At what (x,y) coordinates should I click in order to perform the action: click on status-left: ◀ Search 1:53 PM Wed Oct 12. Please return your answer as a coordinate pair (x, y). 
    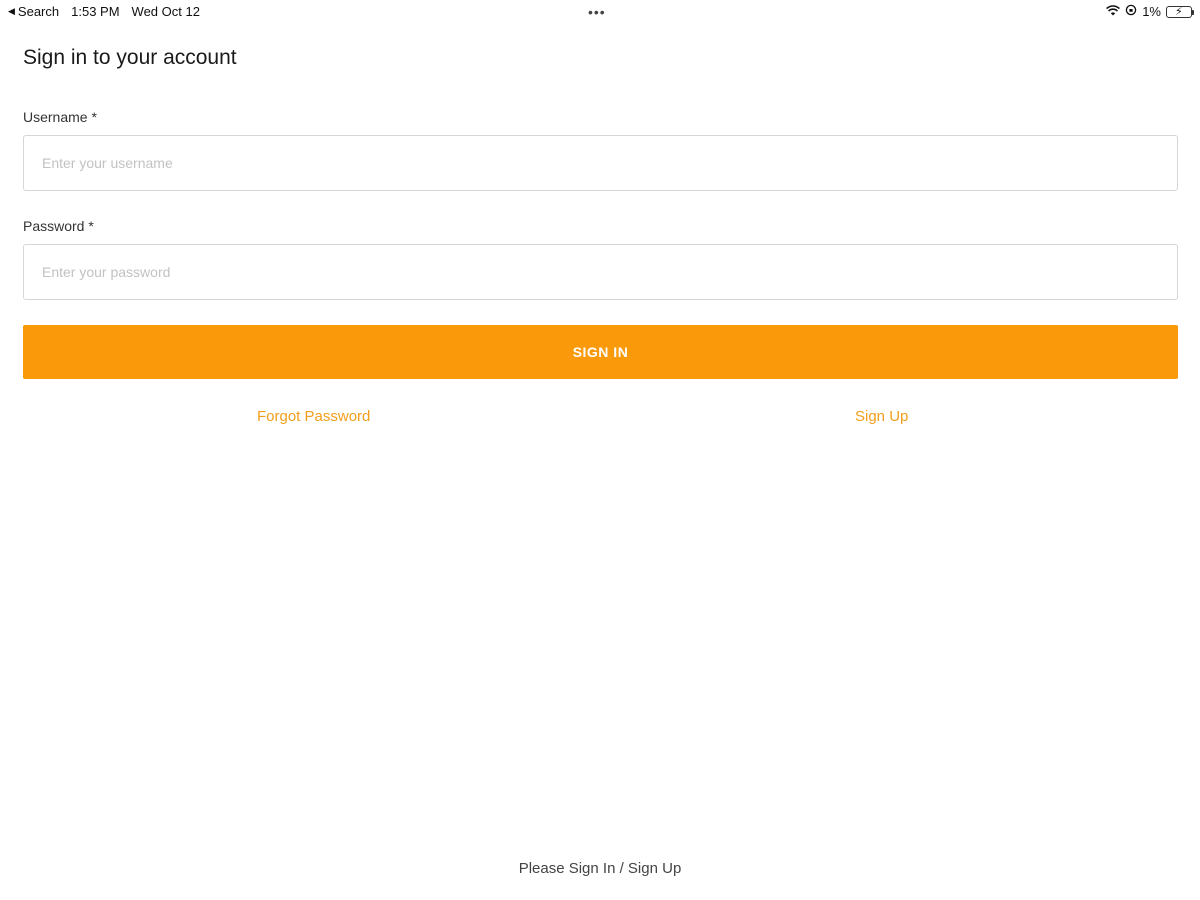
    Looking at the image, I should click on (104, 11).